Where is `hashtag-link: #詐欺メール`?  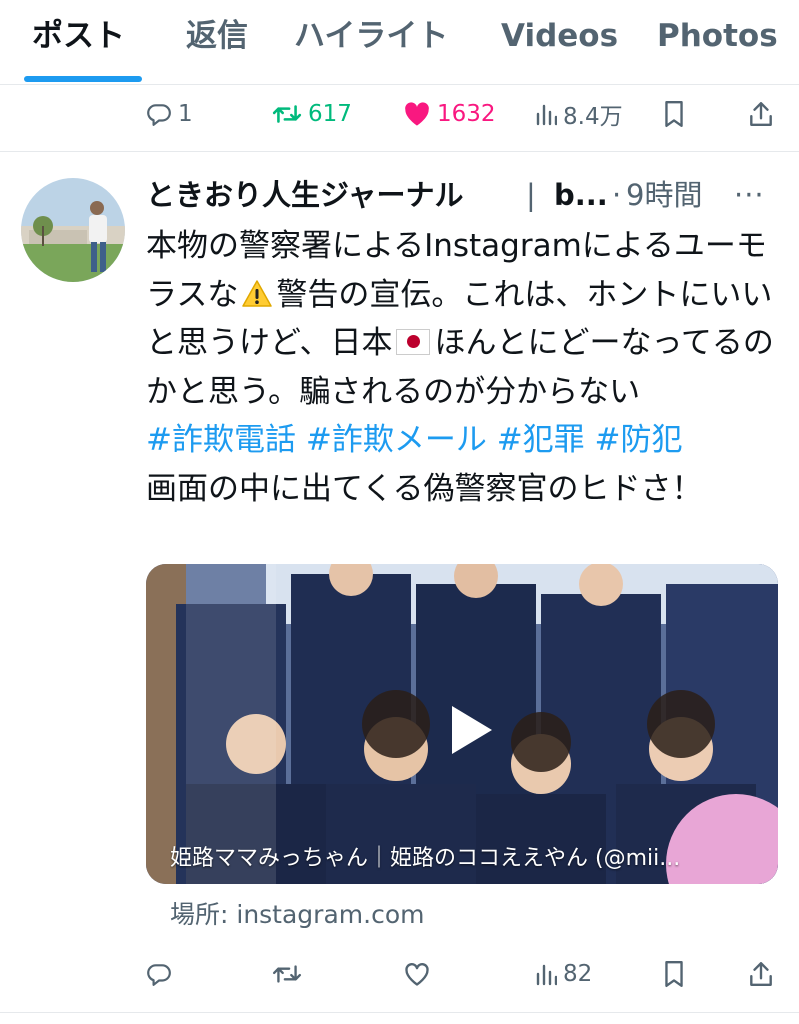
hashtag-link: #詐欺メール is located at coordinates (396, 440).